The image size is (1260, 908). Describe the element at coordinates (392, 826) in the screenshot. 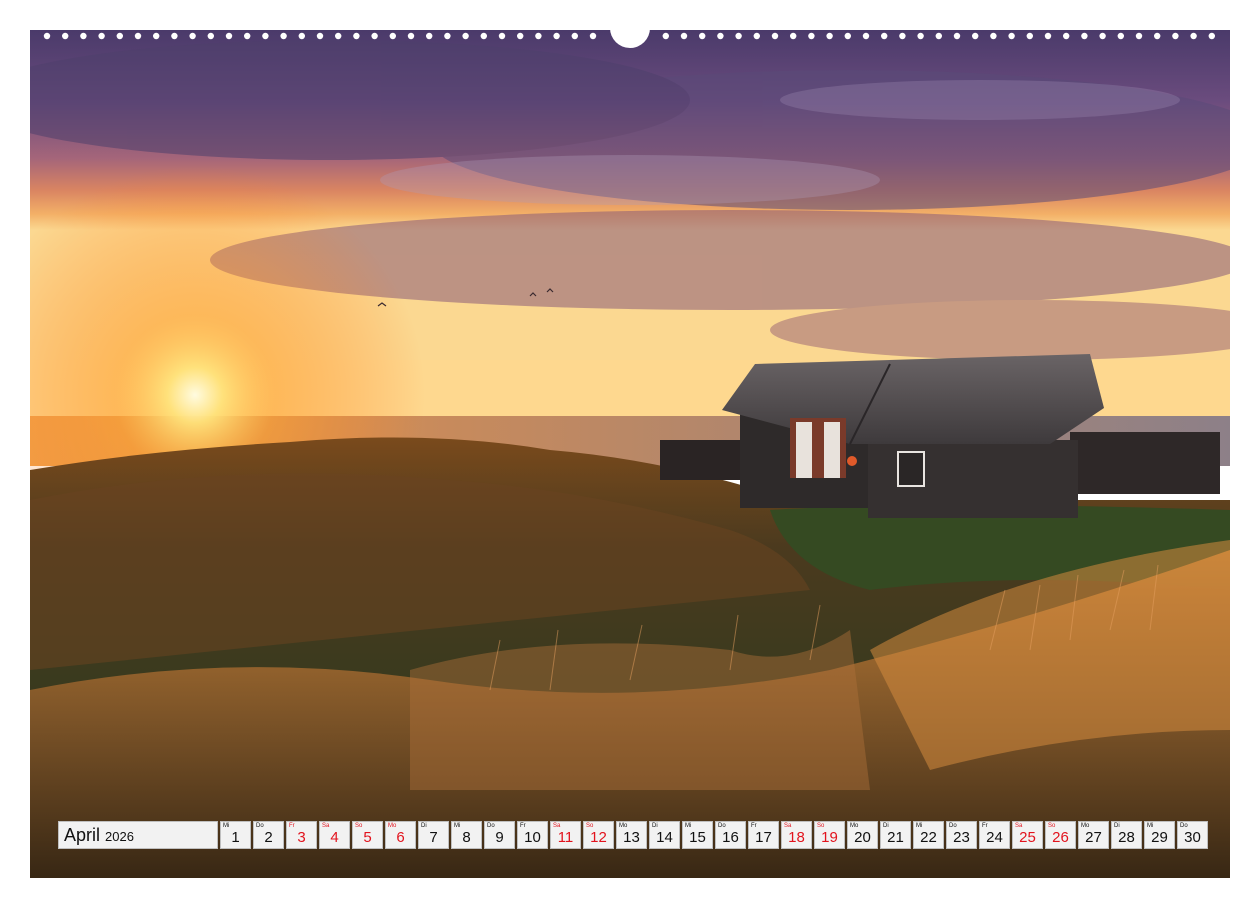

I see `weekday-label: Mo` at that location.